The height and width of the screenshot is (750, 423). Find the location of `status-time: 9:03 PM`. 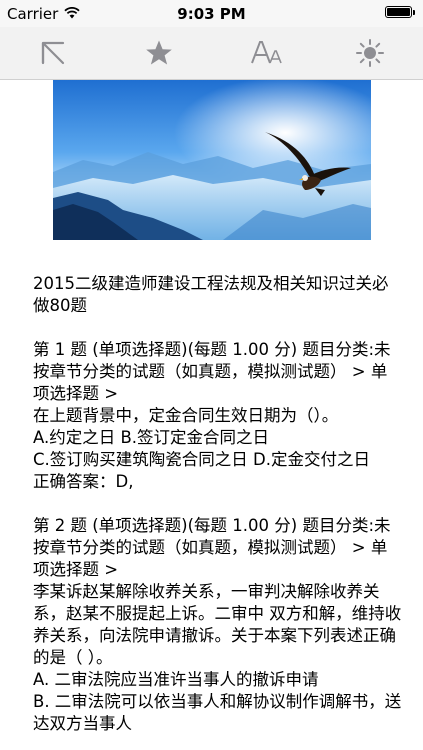

status-time: 9:03 PM is located at coordinates (211, 14).